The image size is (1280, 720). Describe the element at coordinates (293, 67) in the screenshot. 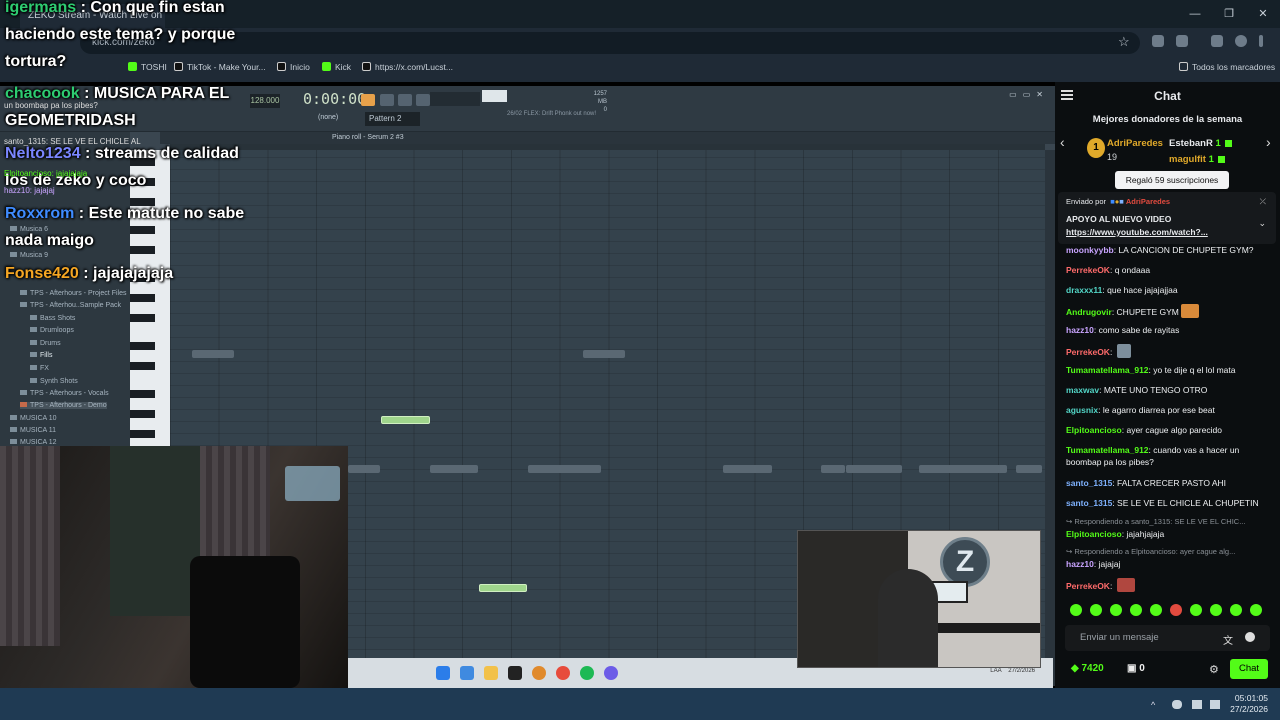

I see `bookmark-inicio: Inicio` at that location.